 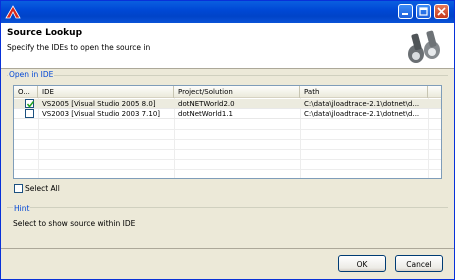 I want to click on maximize-button, so click(x=423, y=11).